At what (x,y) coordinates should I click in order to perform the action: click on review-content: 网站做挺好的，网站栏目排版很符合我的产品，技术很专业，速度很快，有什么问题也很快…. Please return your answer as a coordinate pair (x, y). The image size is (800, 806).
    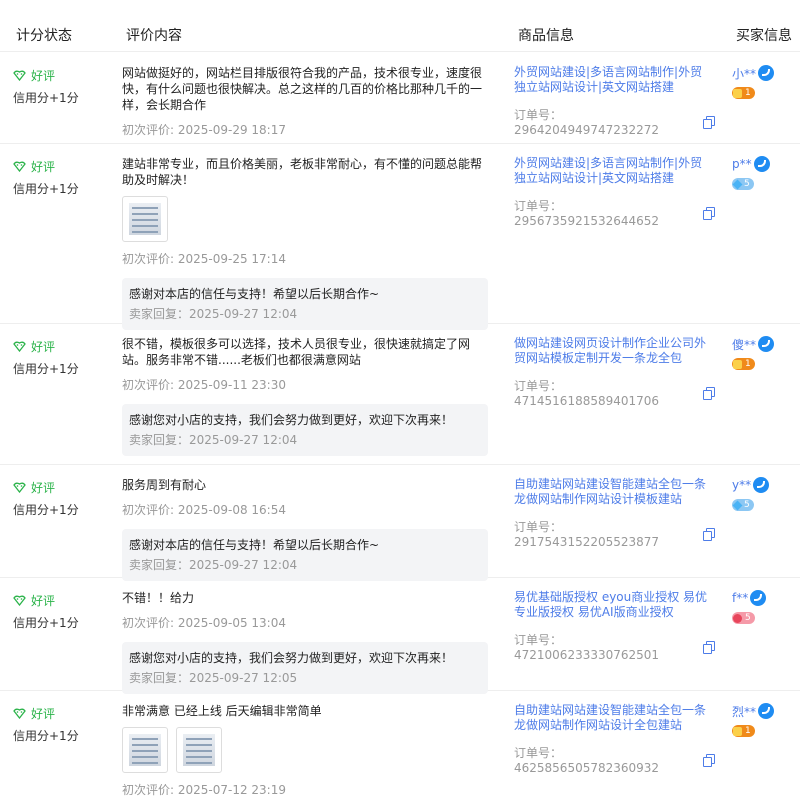
    Looking at the image, I should click on (307, 101).